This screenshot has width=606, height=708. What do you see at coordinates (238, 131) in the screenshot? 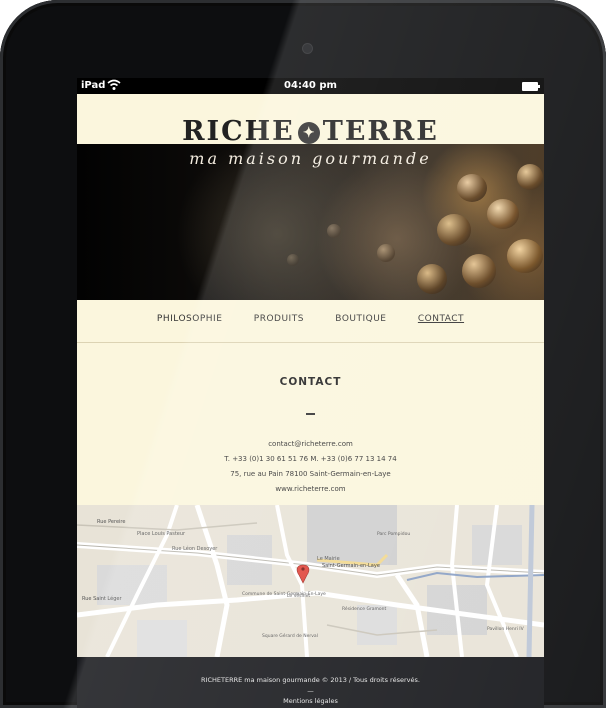
I see `brand-name-left: RICHE` at bounding box center [238, 131].